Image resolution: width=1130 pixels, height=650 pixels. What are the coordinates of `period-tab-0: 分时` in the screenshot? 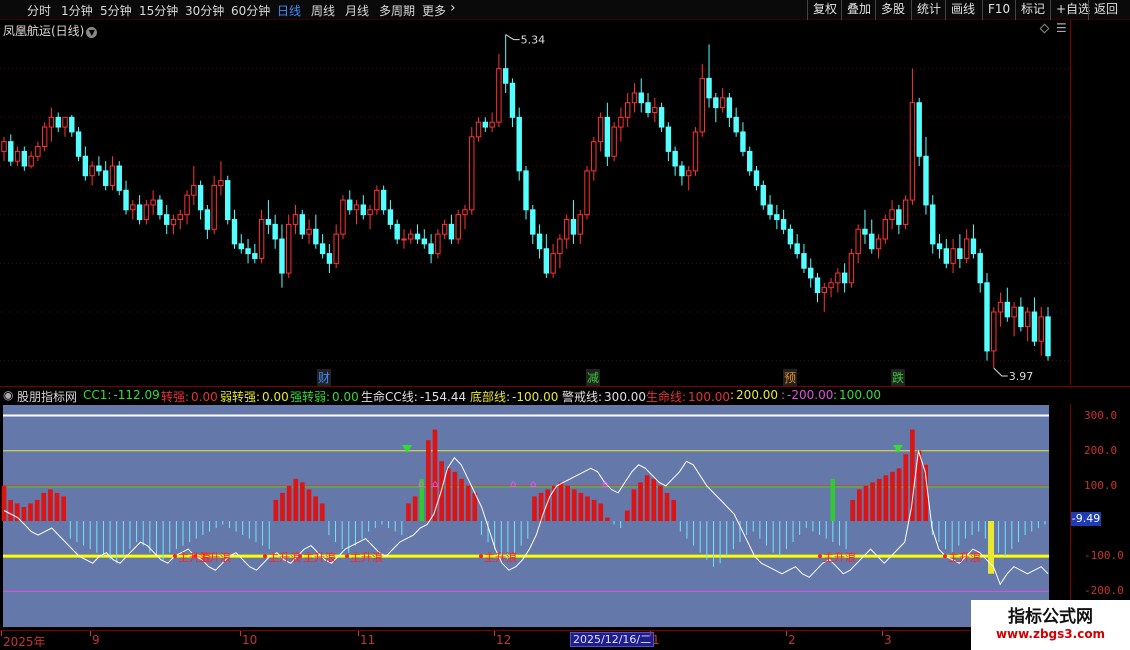 It's located at (39, 10).